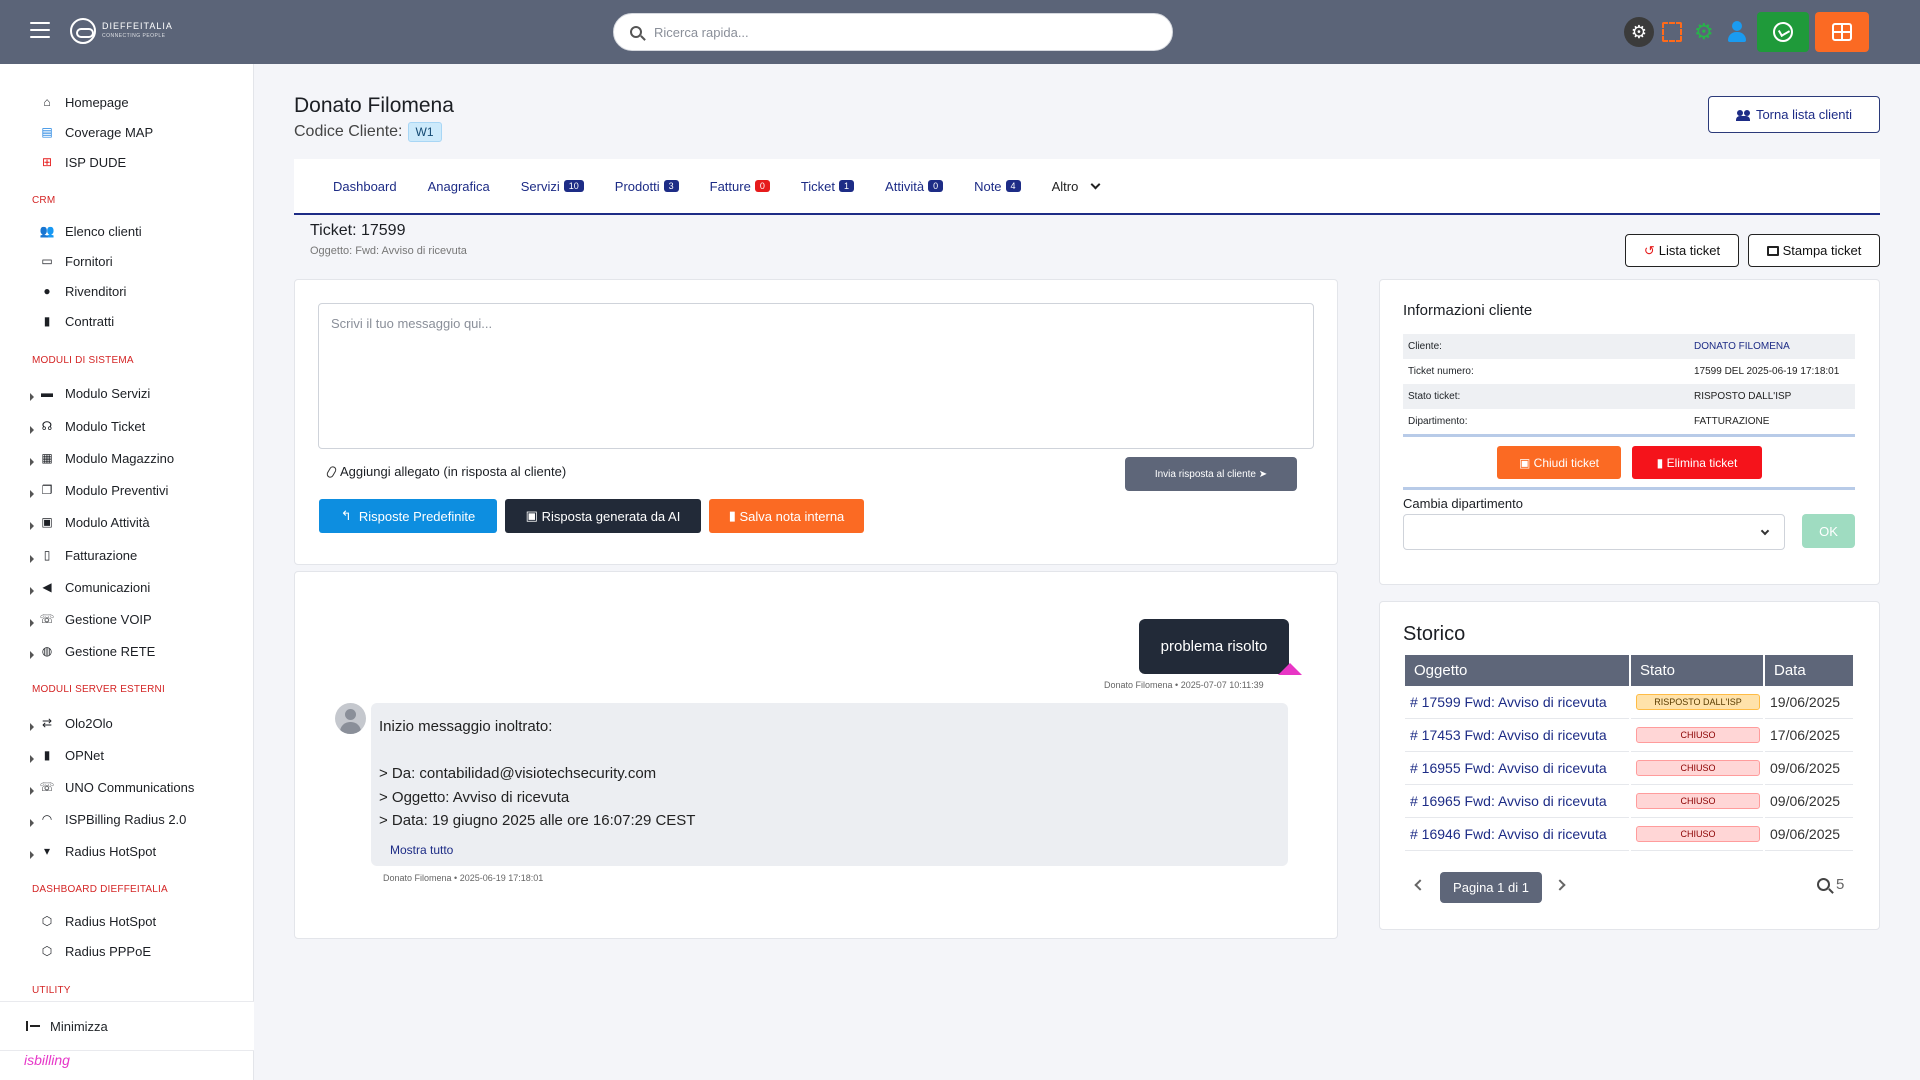 The width and height of the screenshot is (1920, 1080). What do you see at coordinates (1698, 702) in the screenshot?
I see `status-badge: RISPOSTO DALL'ISP` at bounding box center [1698, 702].